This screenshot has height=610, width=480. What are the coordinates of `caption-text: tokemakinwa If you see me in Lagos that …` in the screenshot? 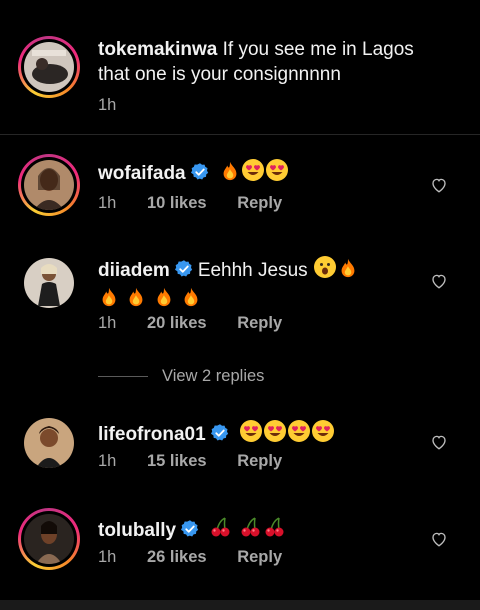 It's located at (258, 62).